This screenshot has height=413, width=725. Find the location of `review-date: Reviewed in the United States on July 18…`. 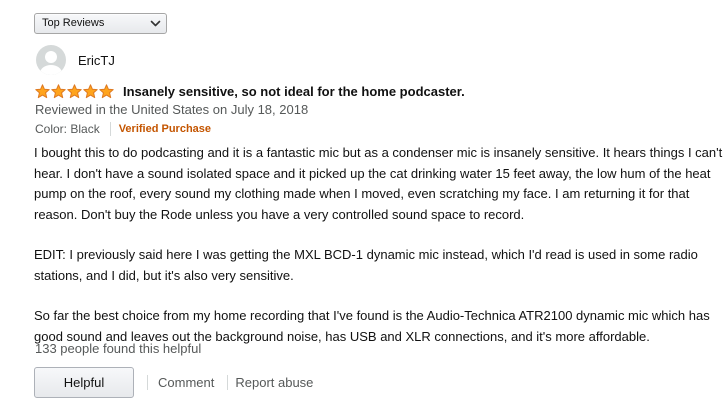

review-date: Reviewed in the United States on July 18… is located at coordinates (172, 109).